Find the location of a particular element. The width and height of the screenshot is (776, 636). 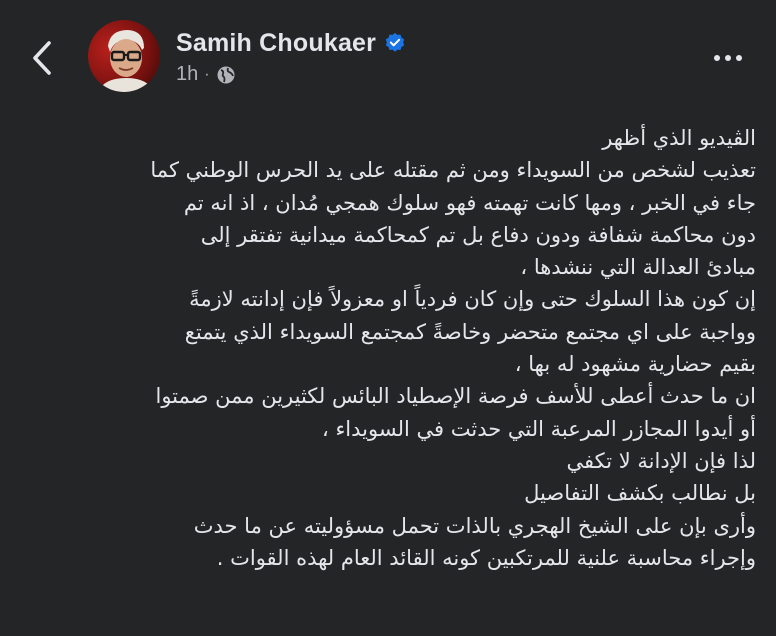

verified-badge-icon is located at coordinates (395, 43).